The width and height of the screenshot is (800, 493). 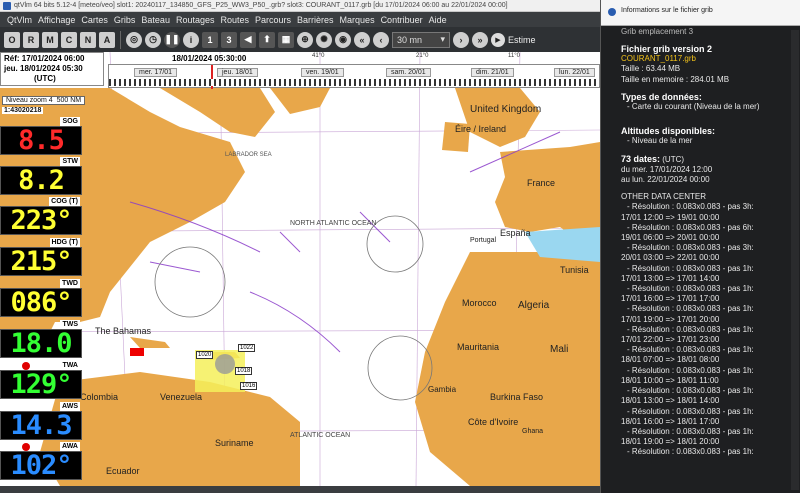 I want to click on globe-icon: ⊕, so click(x=305, y=39).